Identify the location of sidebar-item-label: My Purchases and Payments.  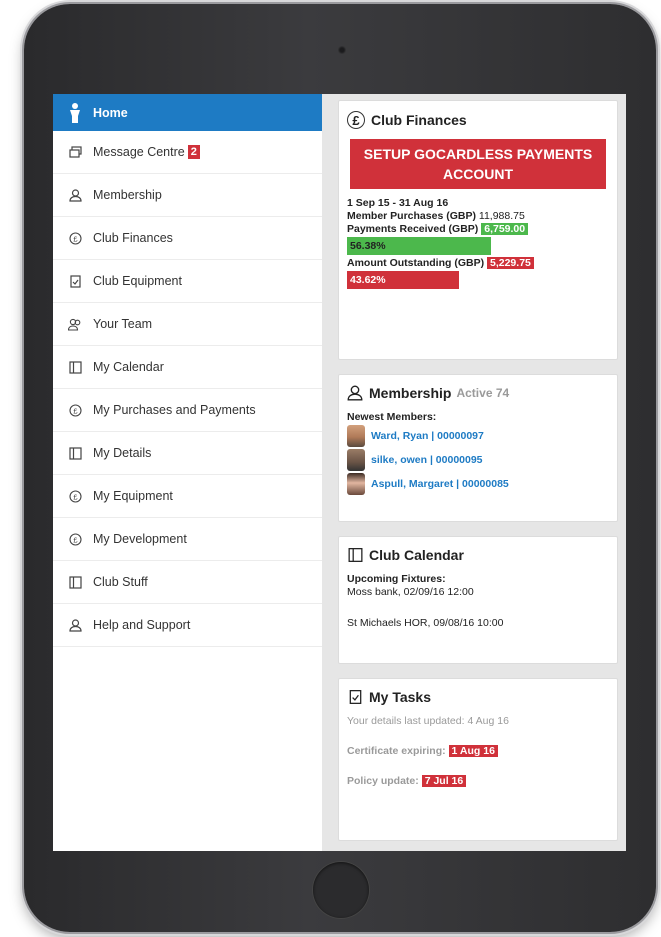
(174, 410).